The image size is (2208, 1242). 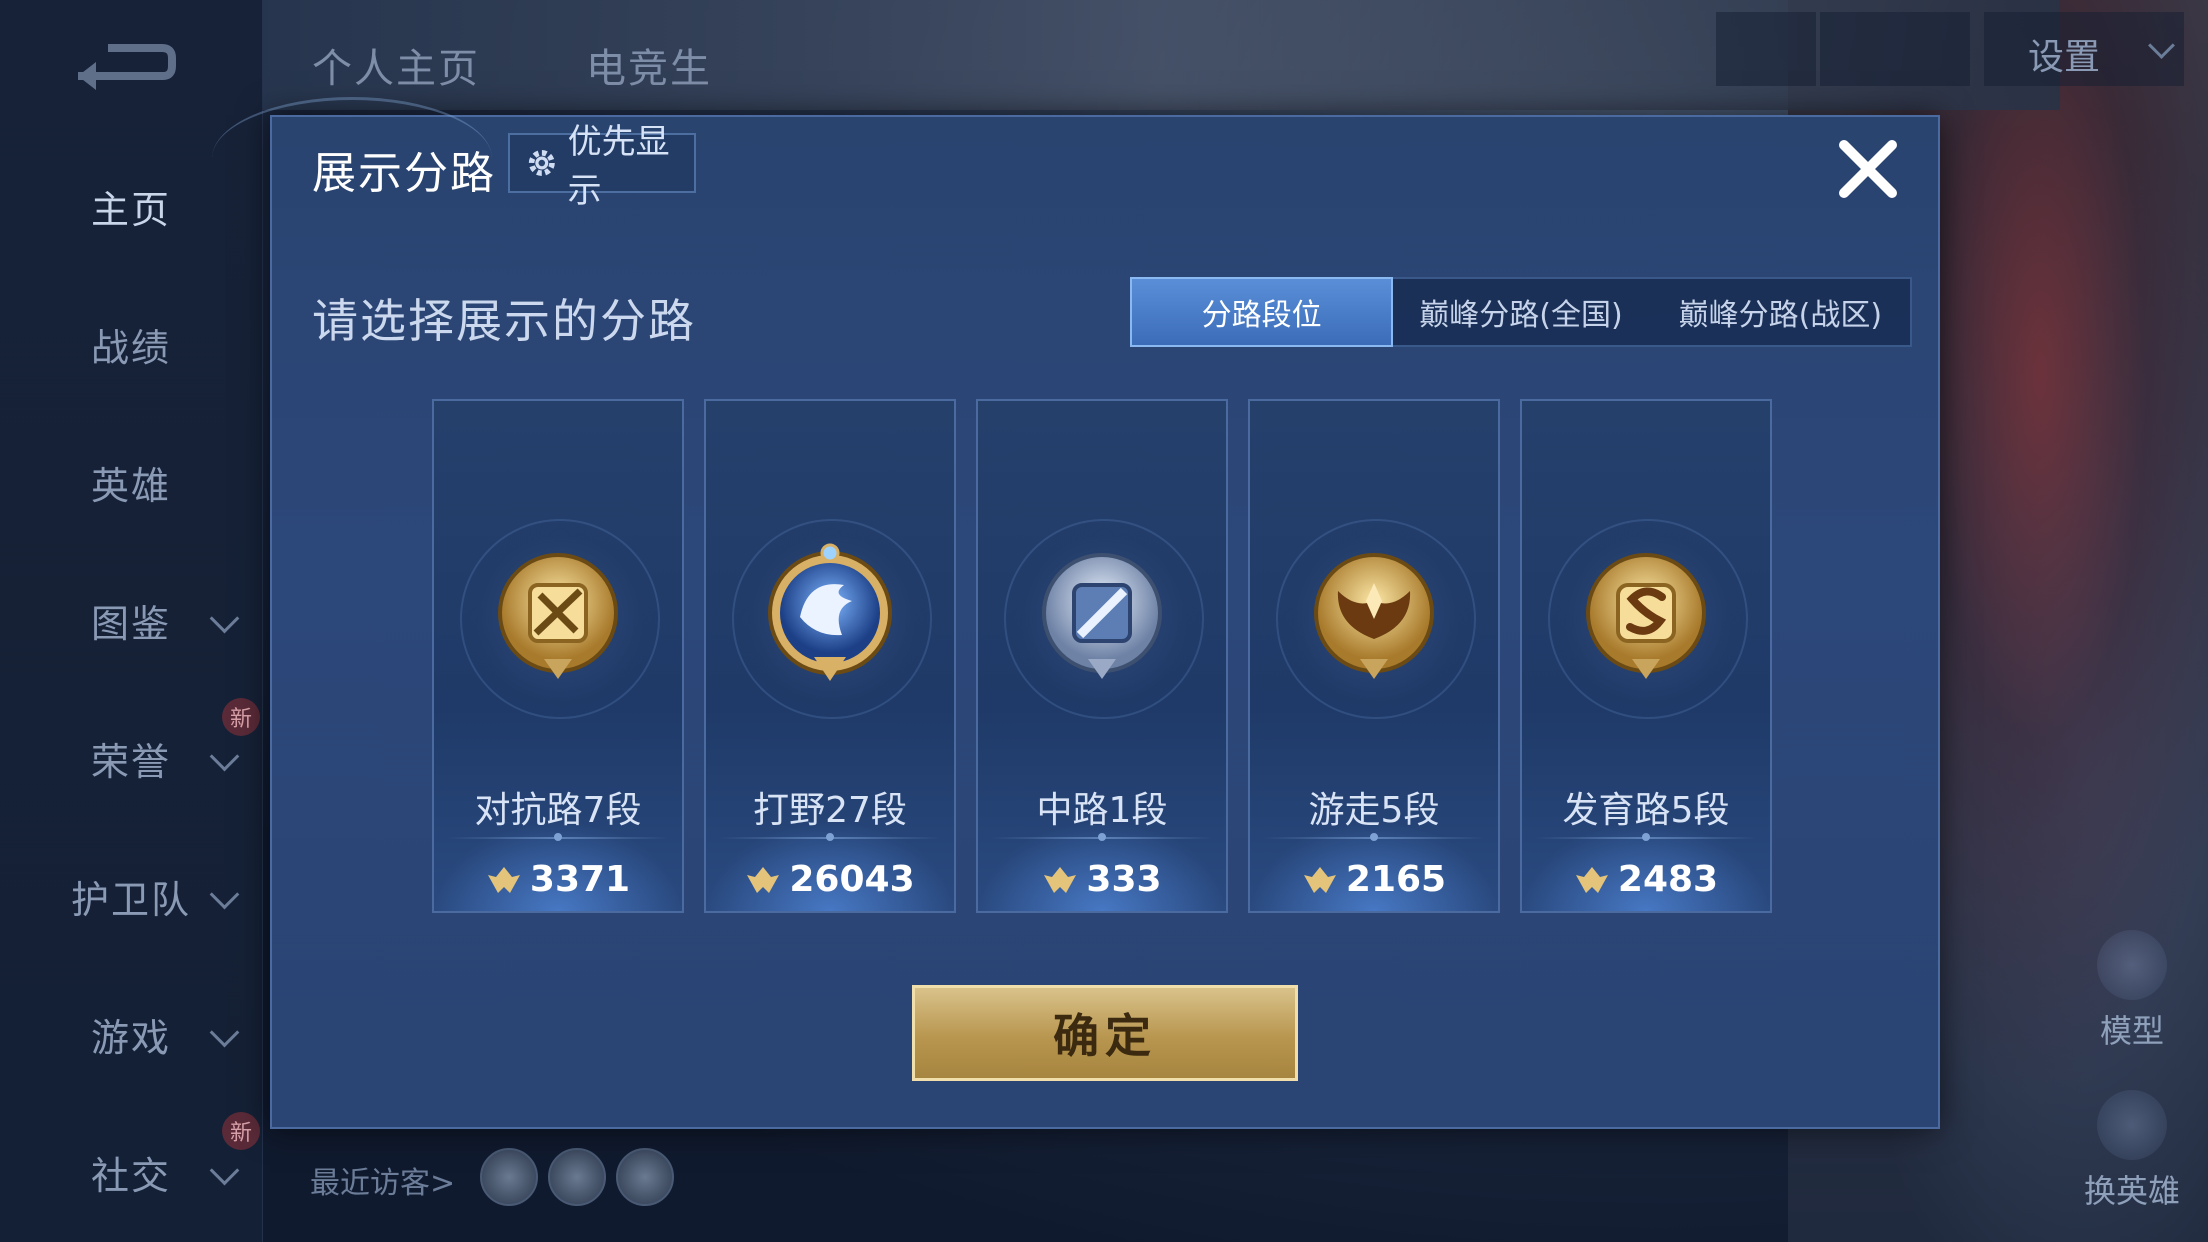 I want to click on sidebar-item-label: 战绩, so click(x=130, y=347).